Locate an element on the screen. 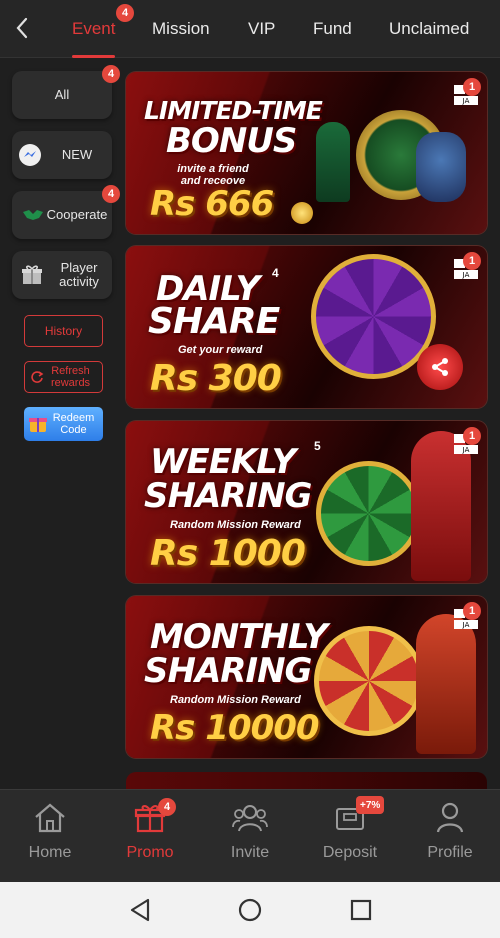  nav-label: Profile is located at coordinates (450, 852).